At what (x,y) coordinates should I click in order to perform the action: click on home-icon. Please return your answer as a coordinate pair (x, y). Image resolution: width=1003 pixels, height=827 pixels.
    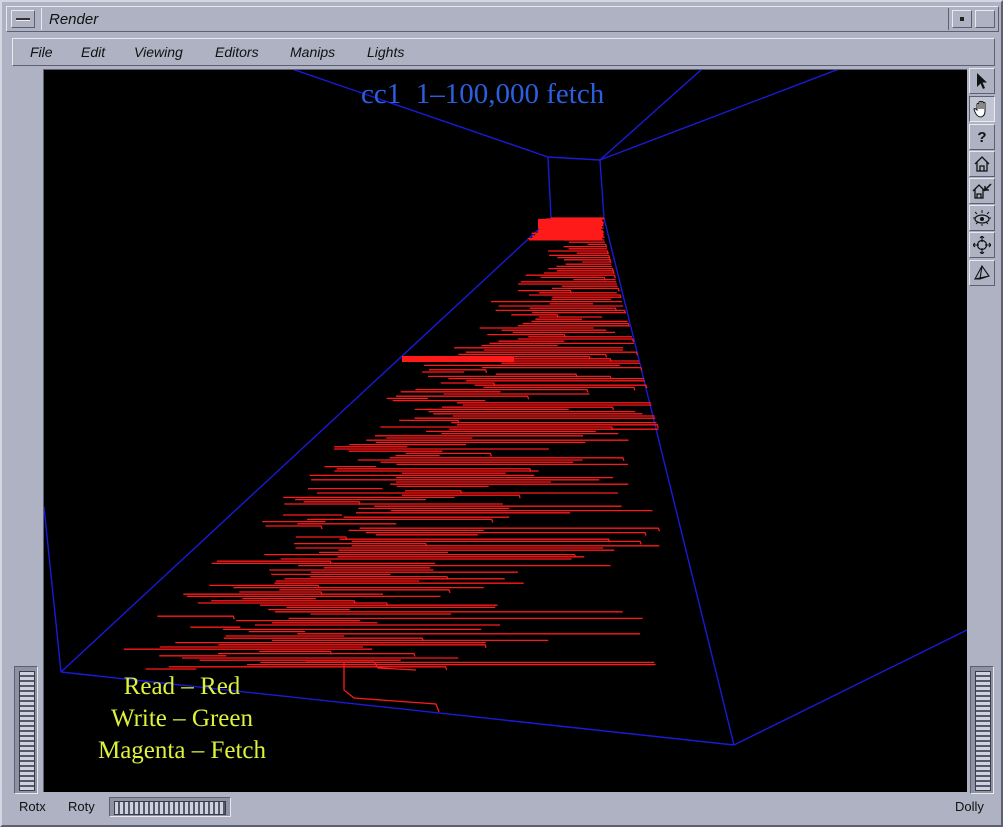
    Looking at the image, I should click on (982, 164).